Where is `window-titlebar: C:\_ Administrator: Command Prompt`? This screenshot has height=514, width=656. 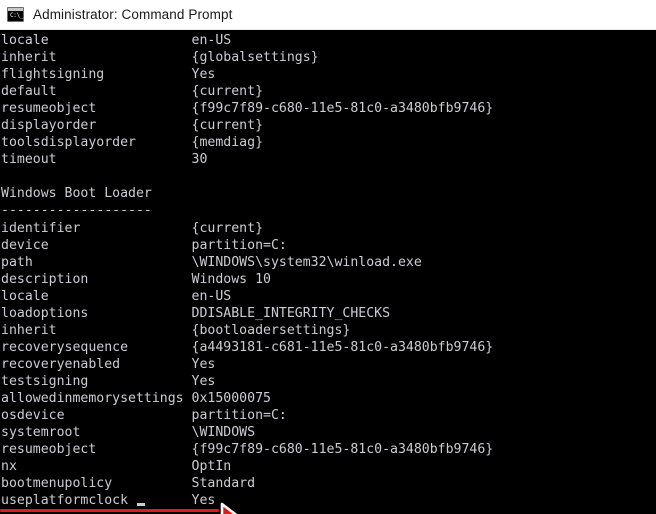 window-titlebar: C:\_ Administrator: Command Prompt is located at coordinates (328, 15).